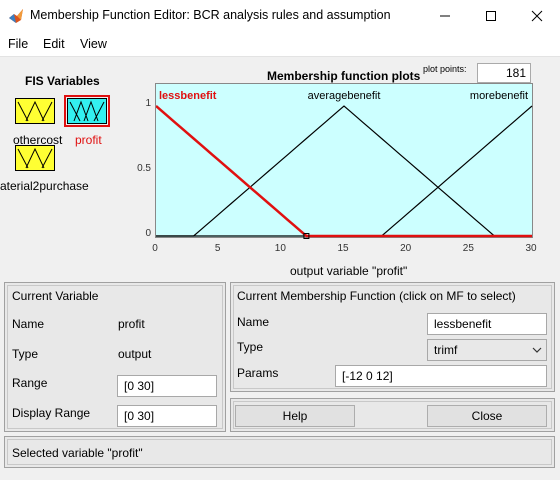 This screenshot has height=480, width=560. I want to click on variable-box-profit, so click(87, 111).